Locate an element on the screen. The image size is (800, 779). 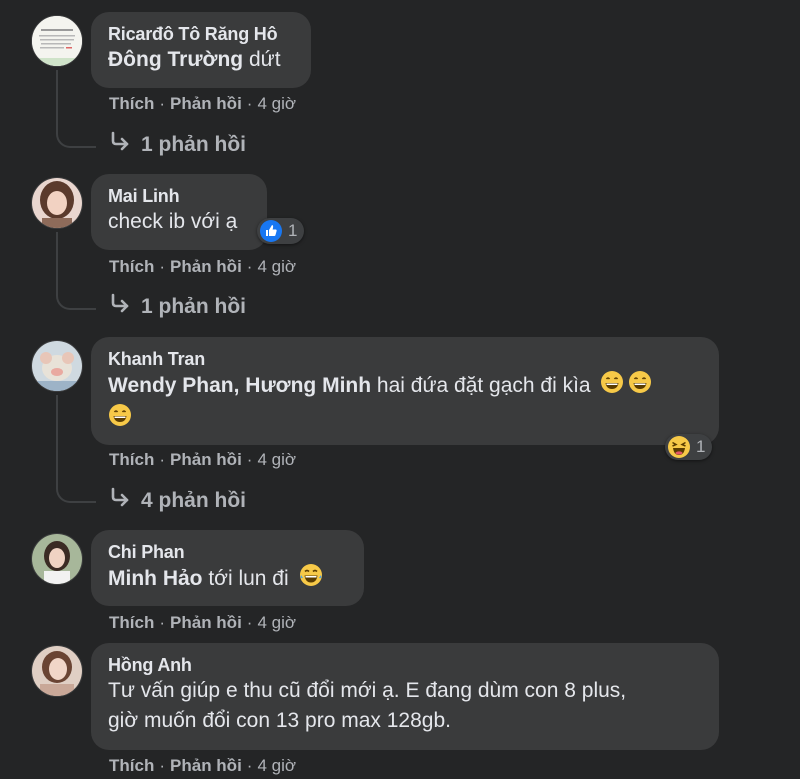
comment-bubble: Chi Phan Minh Hảo tới lun đi is located at coordinates (227, 568).